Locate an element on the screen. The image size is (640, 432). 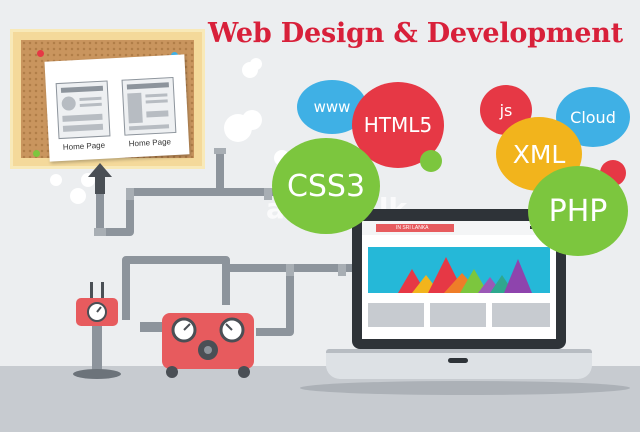
hero-banner is located at coordinates (459, 270).